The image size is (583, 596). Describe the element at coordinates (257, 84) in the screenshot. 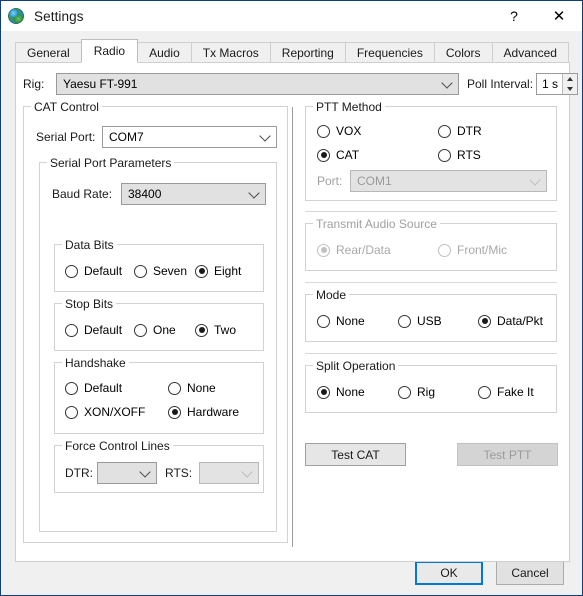

I see `rig-select: Yaesu FT-991` at that location.